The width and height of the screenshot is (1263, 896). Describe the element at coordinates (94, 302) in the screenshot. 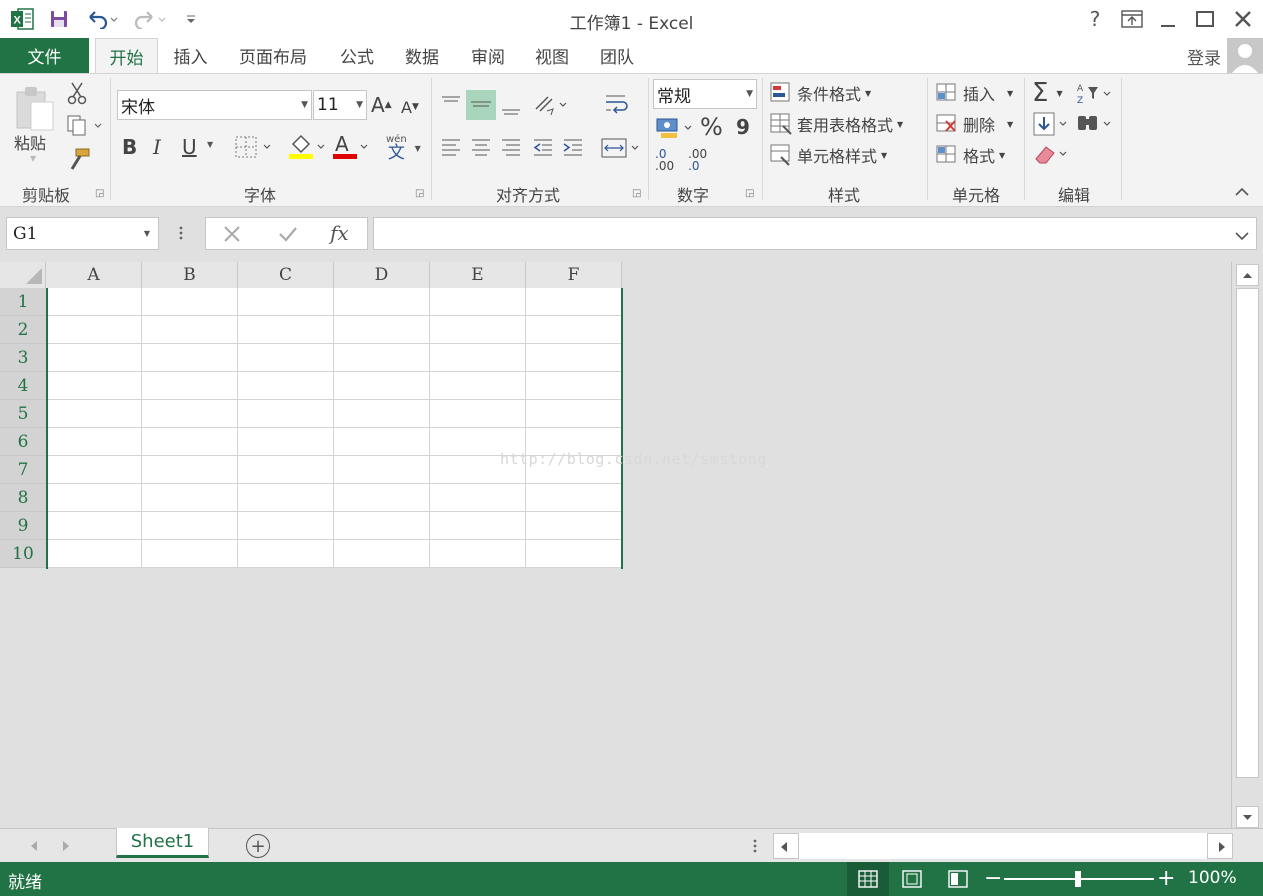

I see `cell-a1` at that location.